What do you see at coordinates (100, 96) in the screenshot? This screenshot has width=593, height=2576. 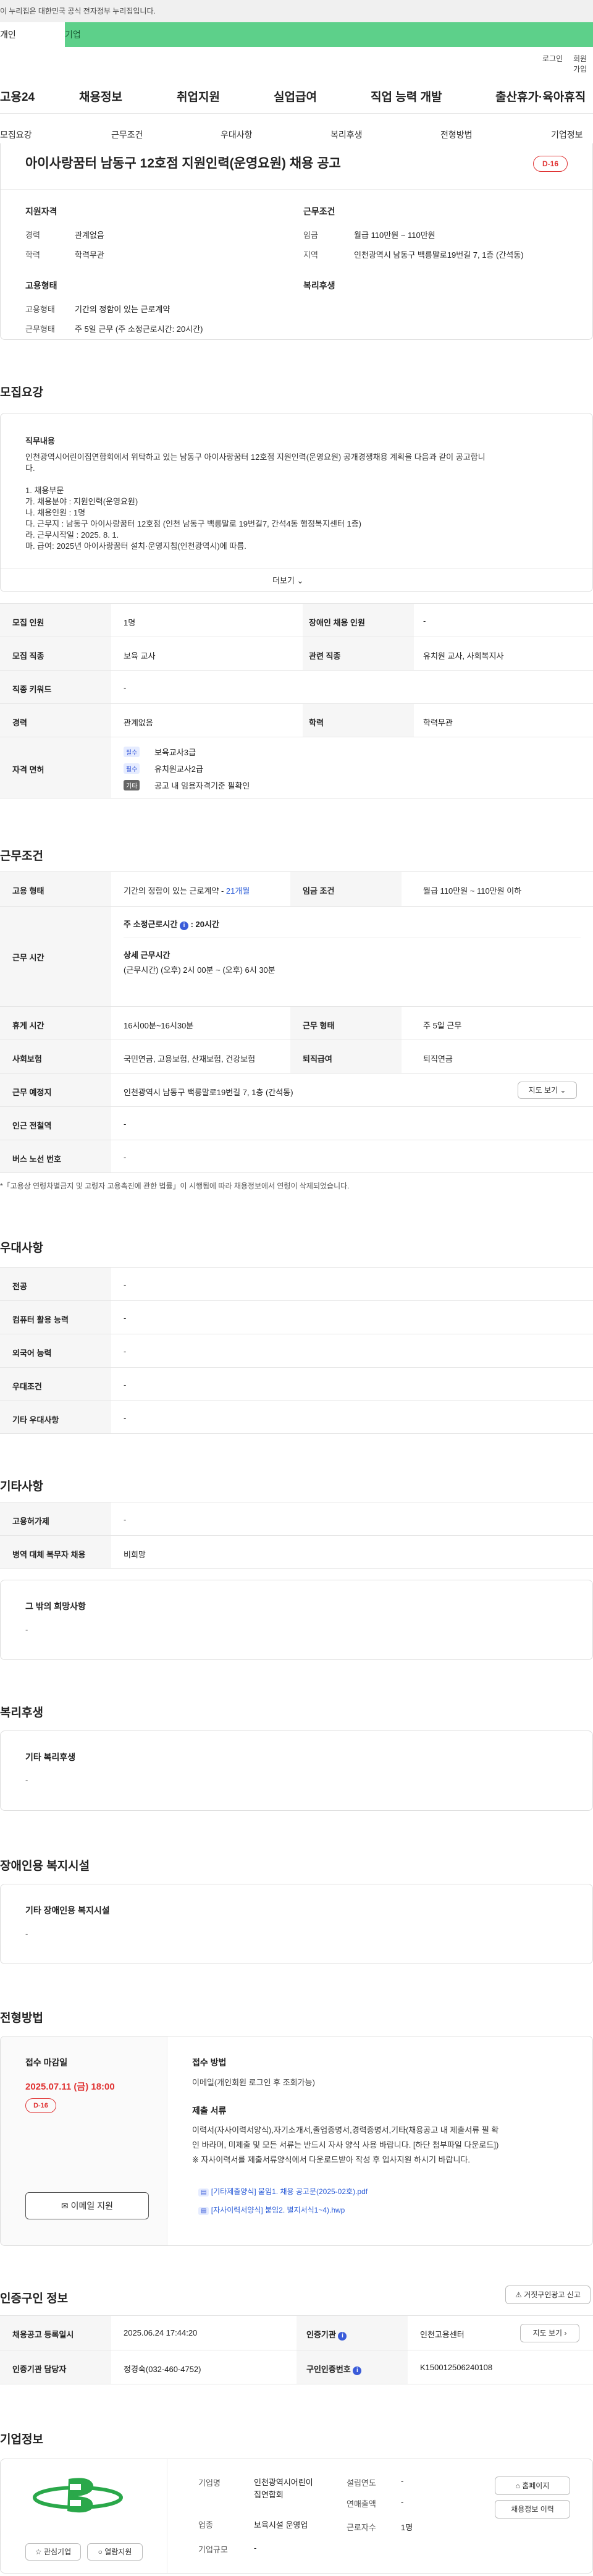 I see `gnb-item: 채용정보` at bounding box center [100, 96].